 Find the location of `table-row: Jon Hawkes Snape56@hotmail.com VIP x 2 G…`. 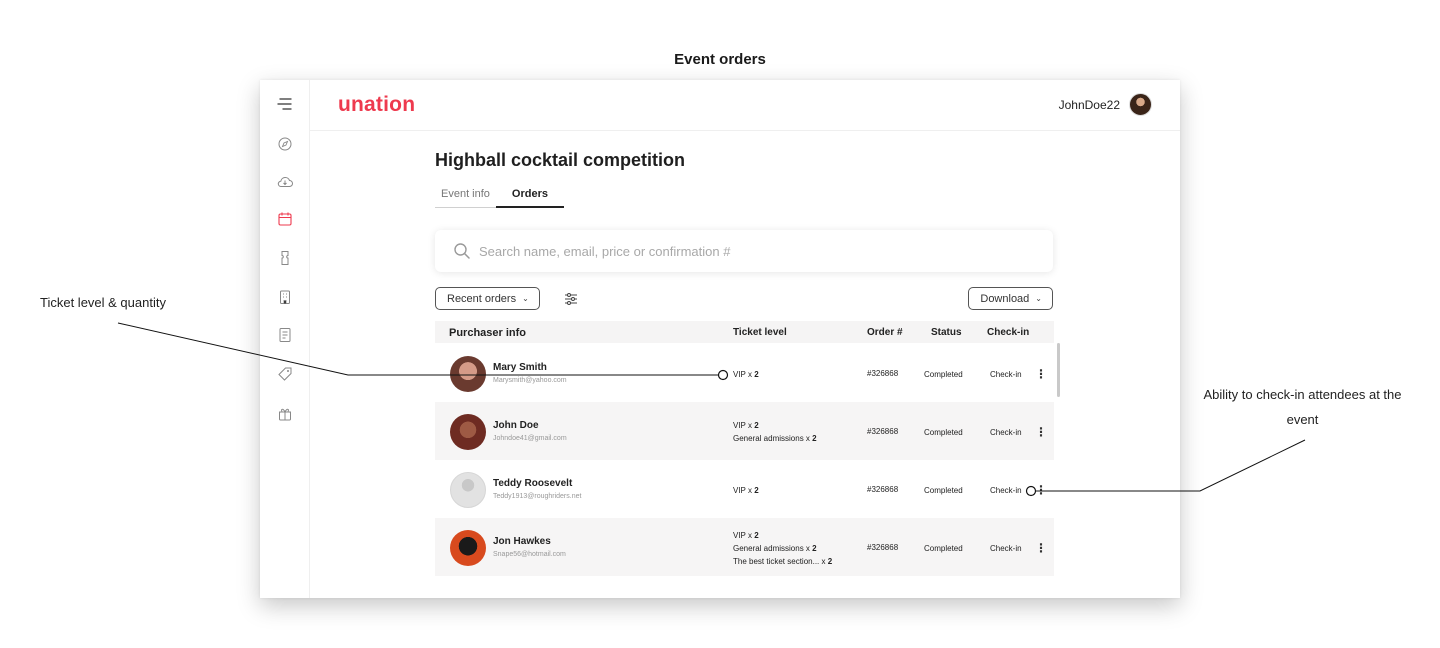

table-row: Jon Hawkes Snape56@hotmail.com VIP x 2 G… is located at coordinates (744, 547).